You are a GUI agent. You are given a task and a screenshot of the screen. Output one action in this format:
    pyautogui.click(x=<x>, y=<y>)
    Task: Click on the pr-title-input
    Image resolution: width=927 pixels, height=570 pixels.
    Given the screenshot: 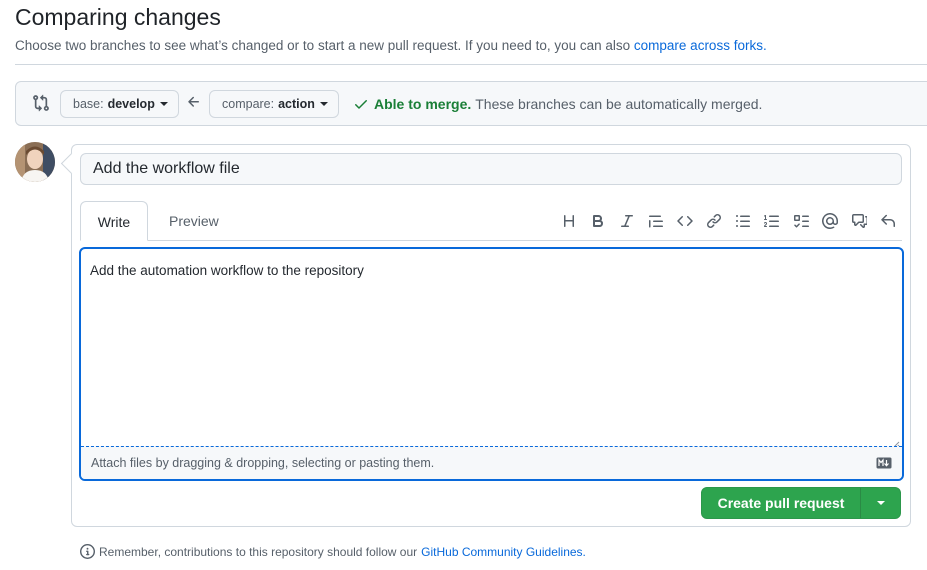 What is the action you would take?
    pyautogui.click(x=491, y=169)
    